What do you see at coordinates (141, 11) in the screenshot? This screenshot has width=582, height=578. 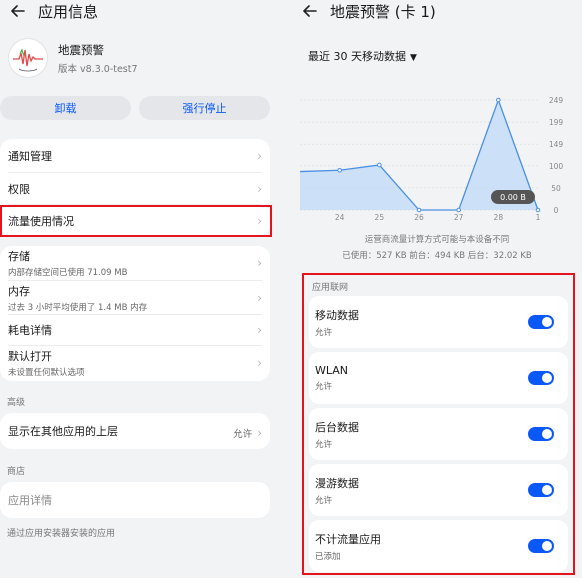 I see `left-header: 应用信息` at bounding box center [141, 11].